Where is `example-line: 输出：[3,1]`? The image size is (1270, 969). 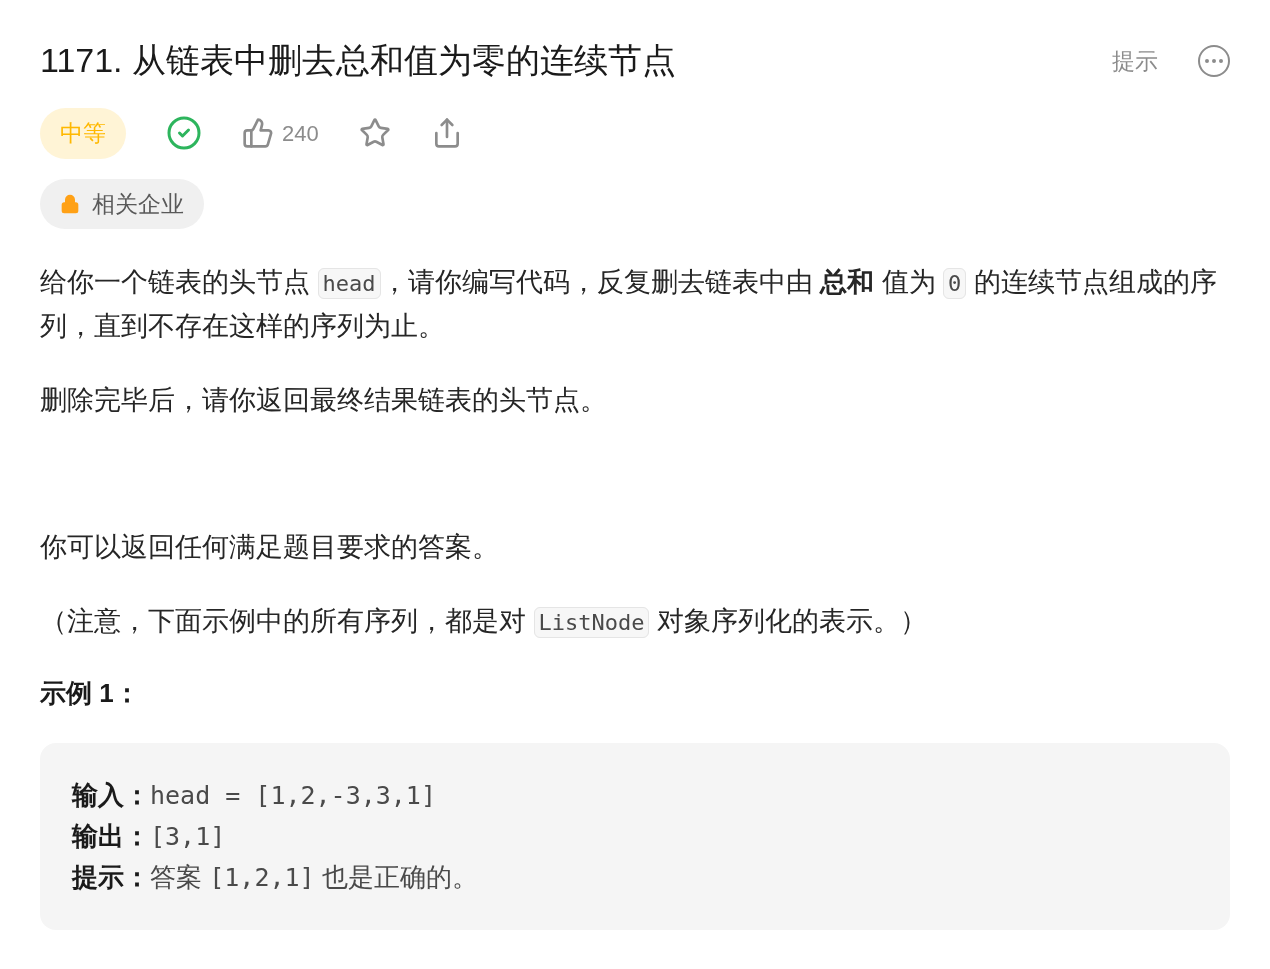
example-line: 输出：[3,1] is located at coordinates (149, 836).